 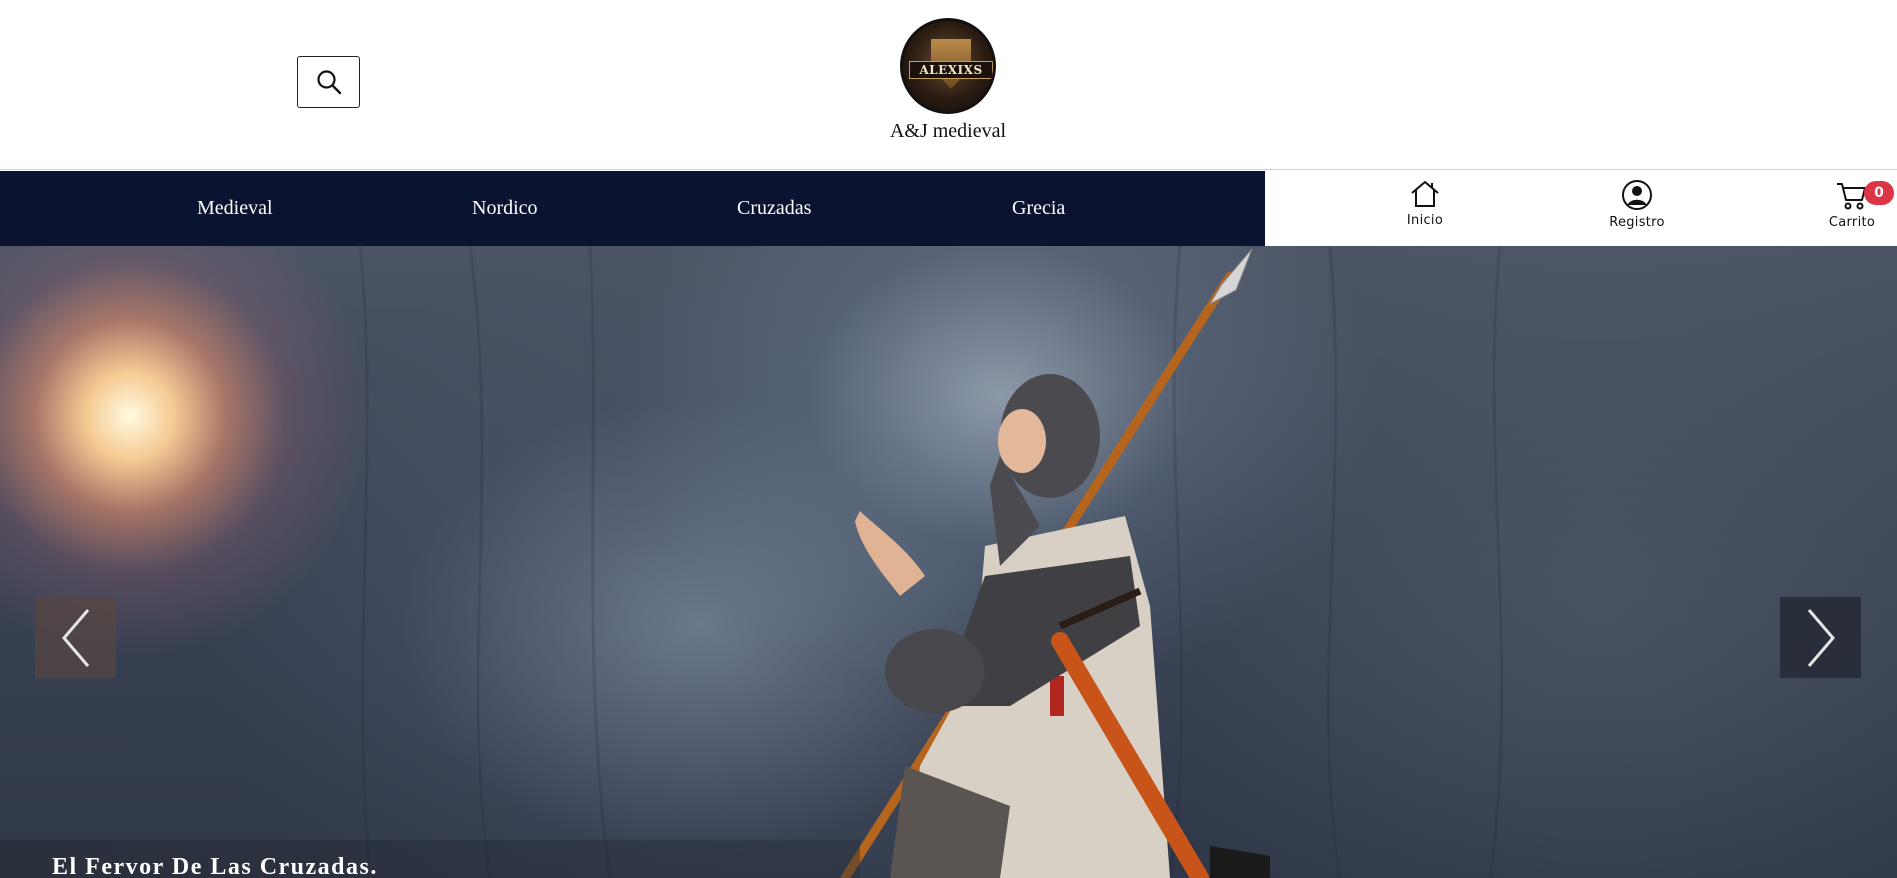 I want to click on user-circle-icon, so click(x=1637, y=195).